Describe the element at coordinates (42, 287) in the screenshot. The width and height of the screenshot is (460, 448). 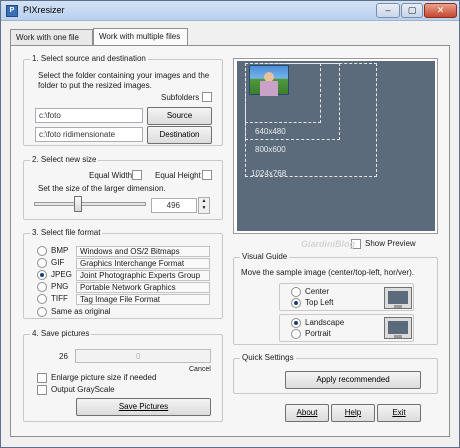
I see `format-png-radio` at that location.